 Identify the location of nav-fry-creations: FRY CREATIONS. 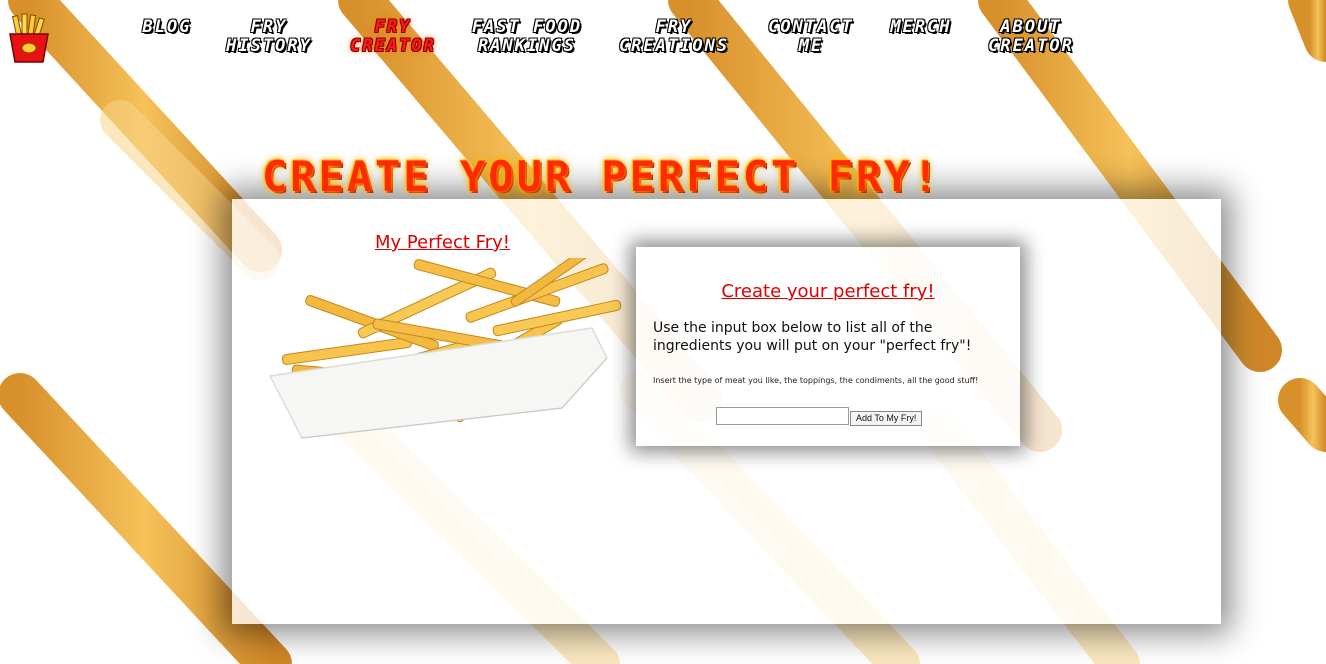
(674, 37).